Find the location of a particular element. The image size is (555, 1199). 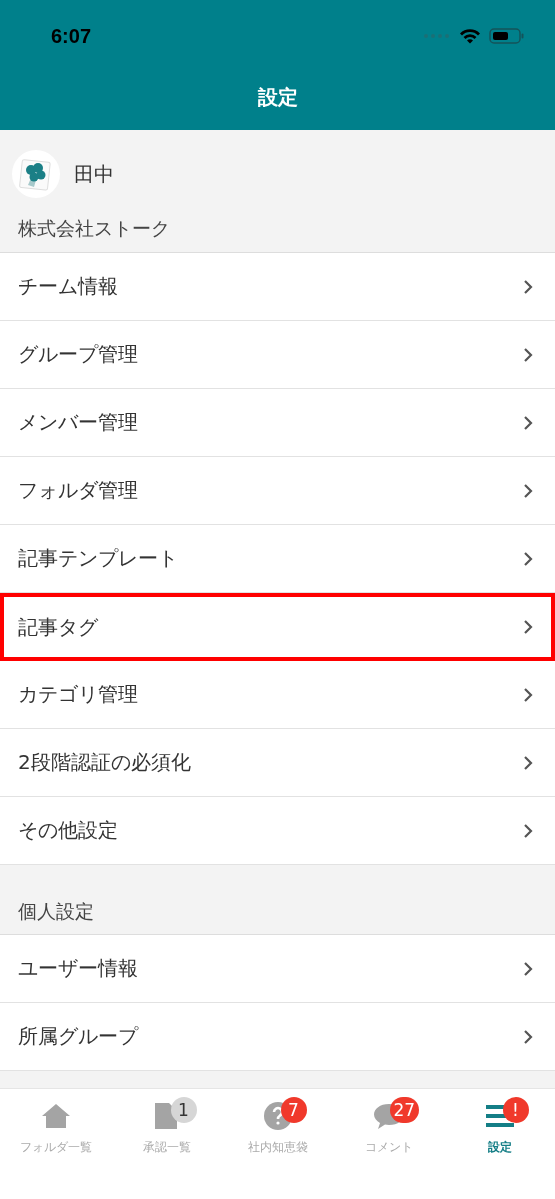

count-badge: 27 is located at coordinates (404, 1110).